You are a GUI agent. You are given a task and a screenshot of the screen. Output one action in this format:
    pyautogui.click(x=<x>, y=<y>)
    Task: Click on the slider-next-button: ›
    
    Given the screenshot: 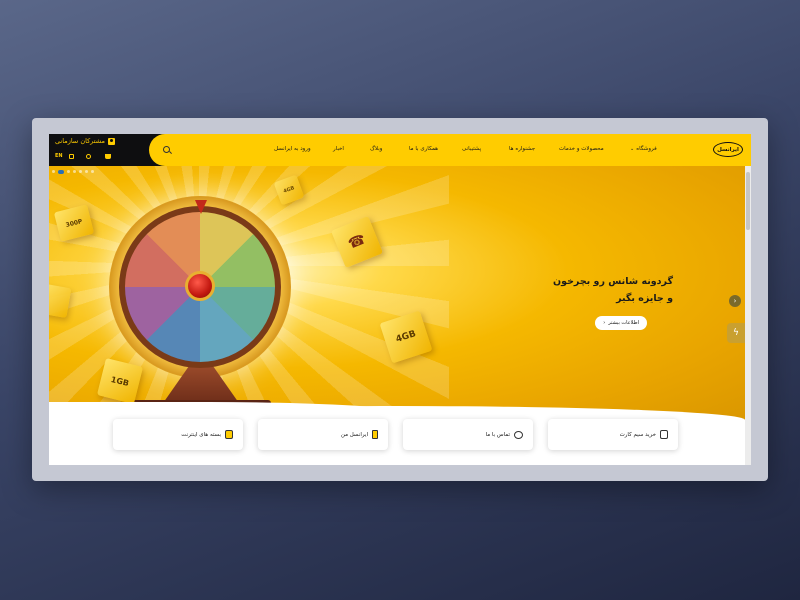 What is the action you would take?
    pyautogui.click(x=735, y=301)
    